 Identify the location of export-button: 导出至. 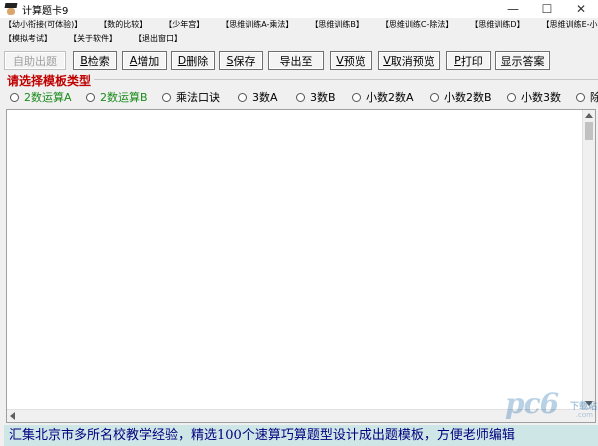
(296, 60).